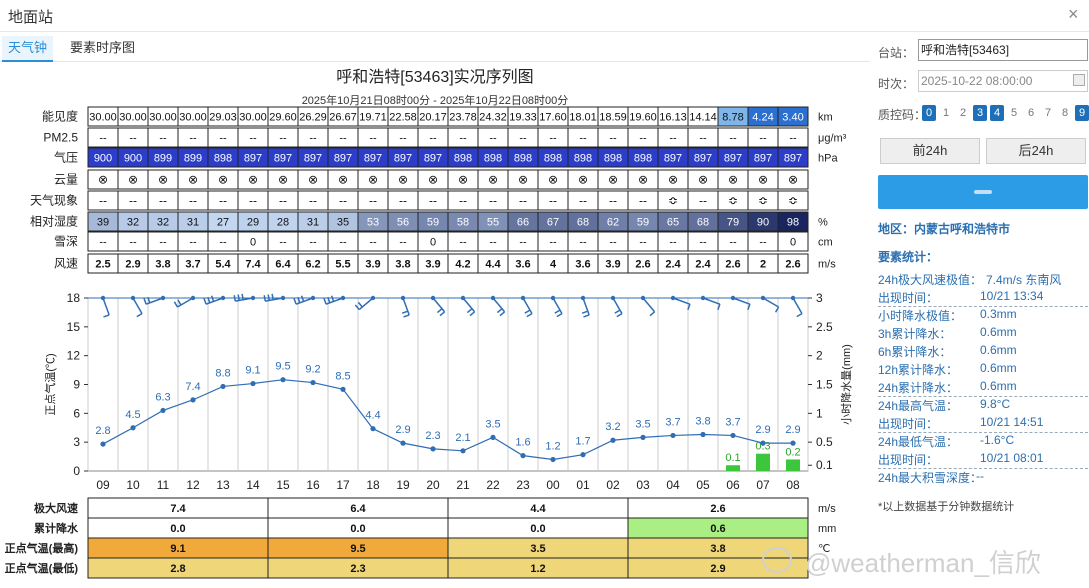 The height and width of the screenshot is (588, 1089). Describe the element at coordinates (102, 265) in the screenshot. I see `table-cell-text: 2.5` at that location.